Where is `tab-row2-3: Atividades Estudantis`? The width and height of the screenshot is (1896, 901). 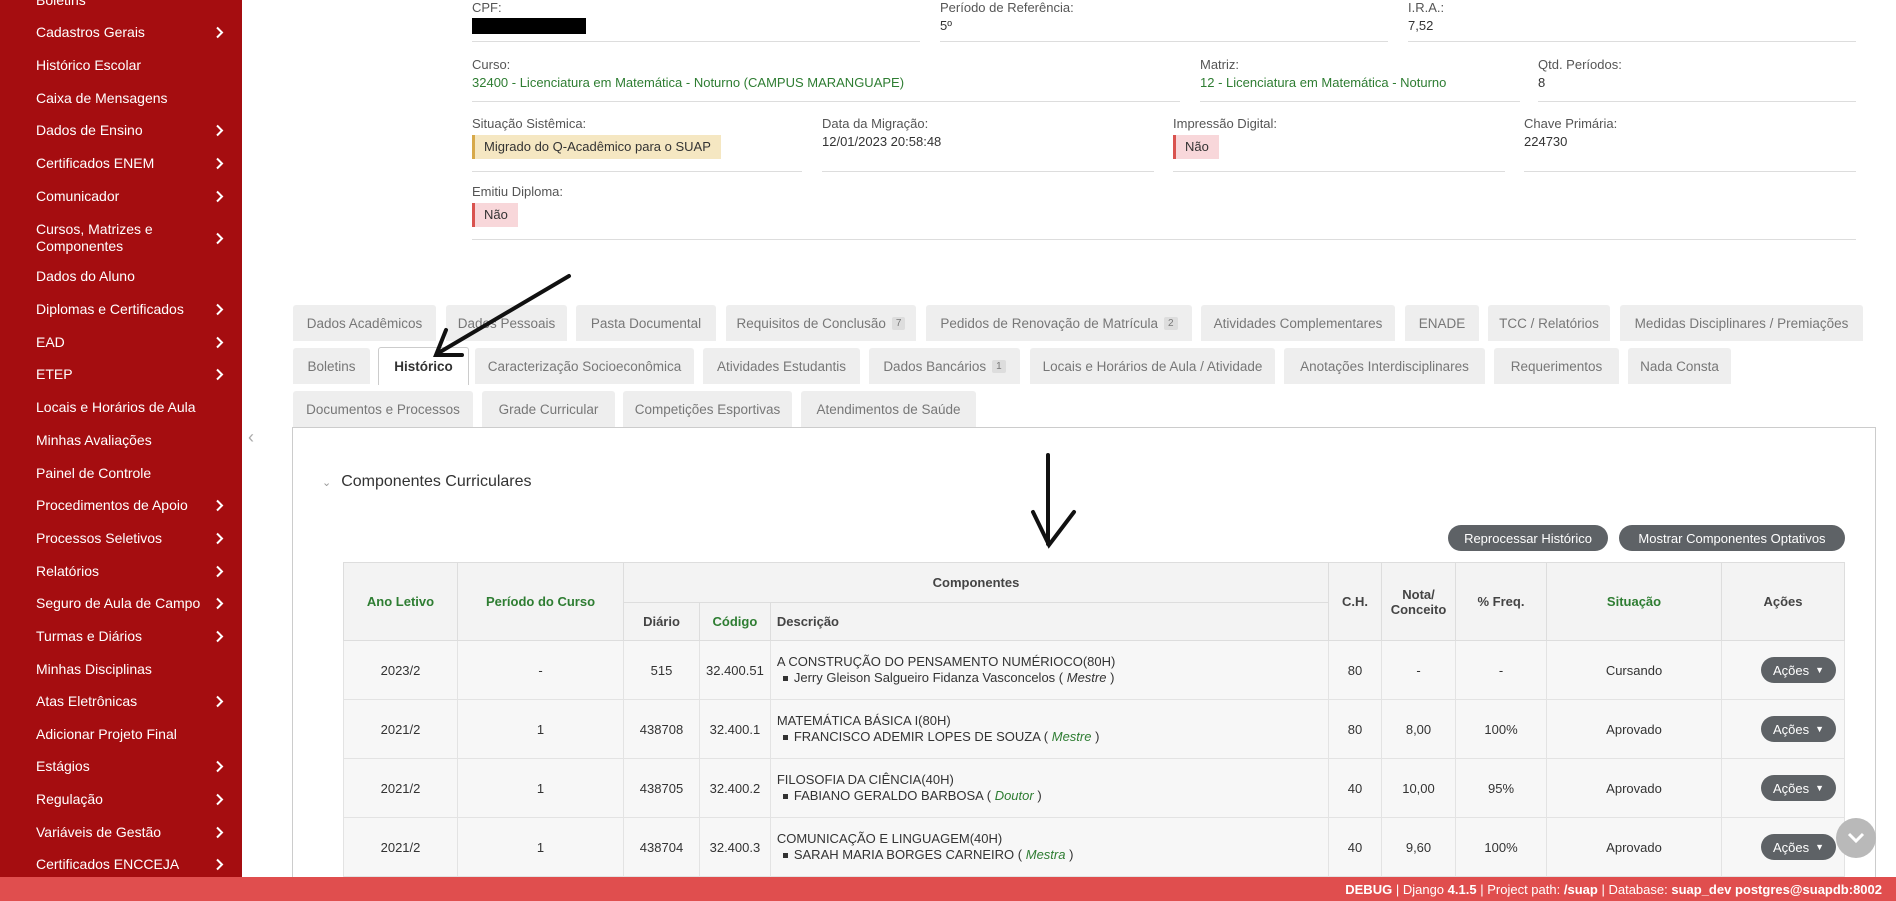
tab-row2-3: Atividades Estudantis is located at coordinates (781, 366).